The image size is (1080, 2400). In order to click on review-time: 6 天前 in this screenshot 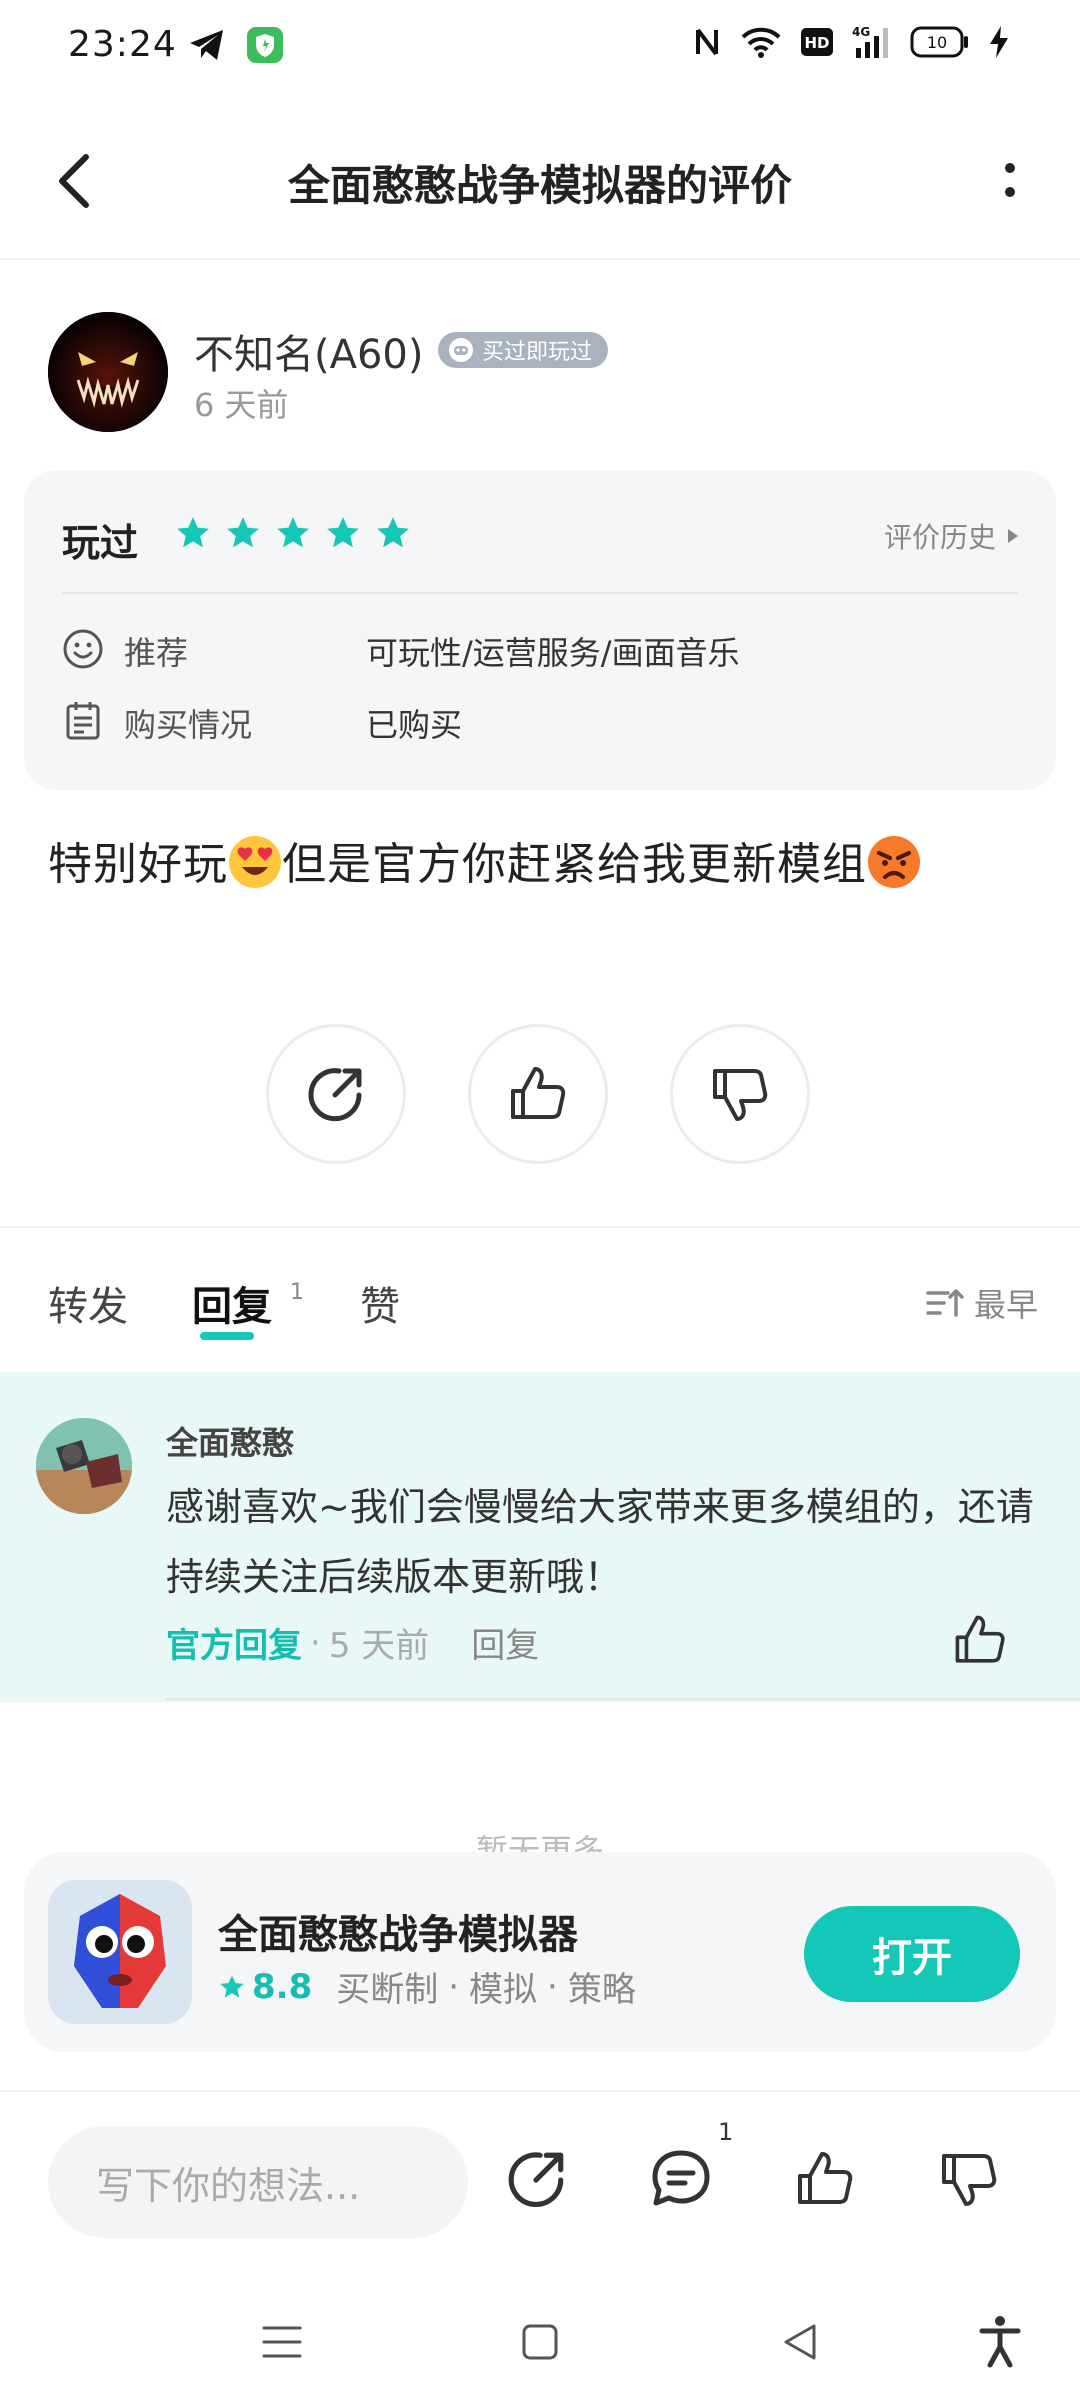, I will do `click(241, 405)`.